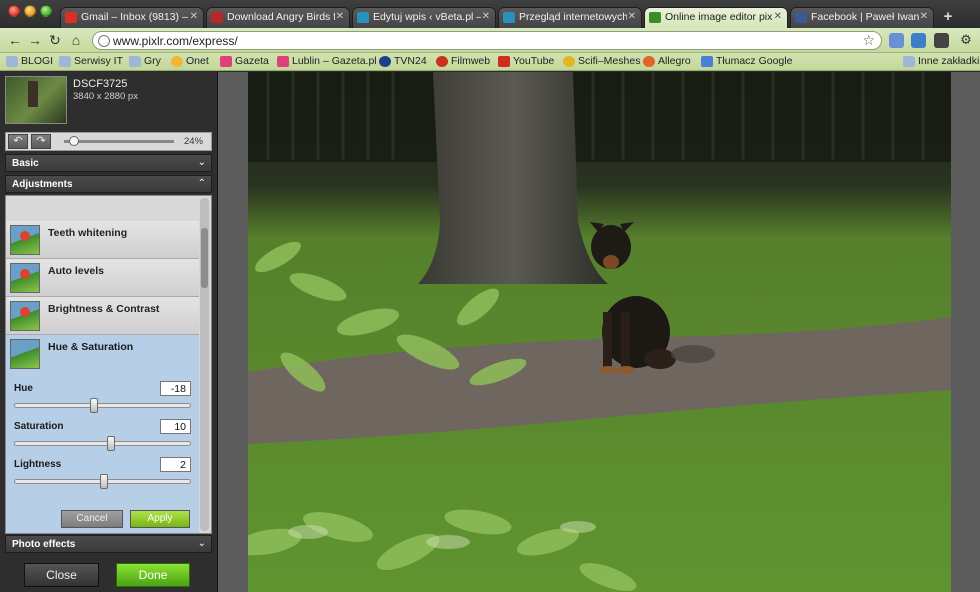 This screenshot has width=980, height=592. I want to click on adjustment-label: Hue & Saturation, so click(91, 347).